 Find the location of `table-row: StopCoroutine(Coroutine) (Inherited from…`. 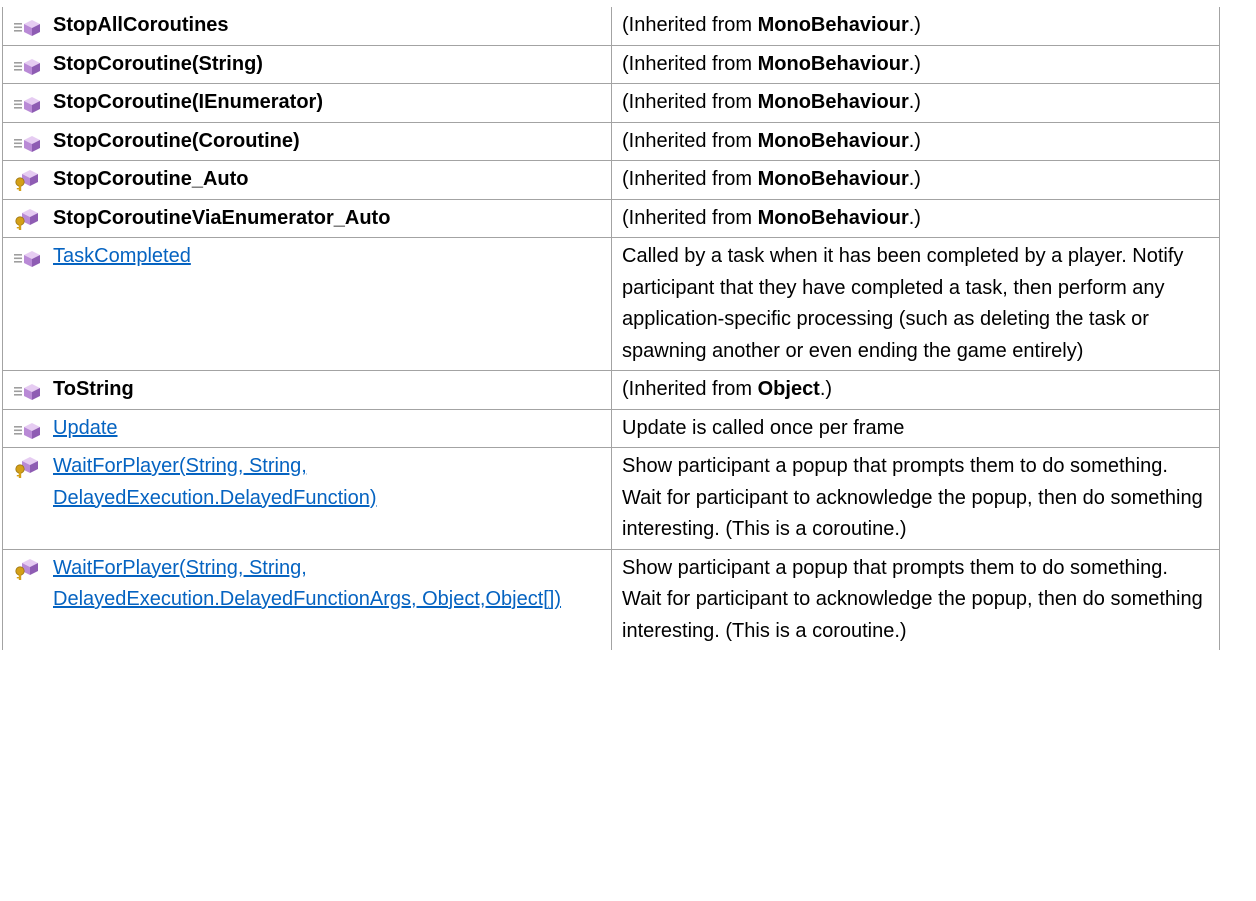

table-row: StopCoroutine(Coroutine) (Inherited from… is located at coordinates (611, 141).